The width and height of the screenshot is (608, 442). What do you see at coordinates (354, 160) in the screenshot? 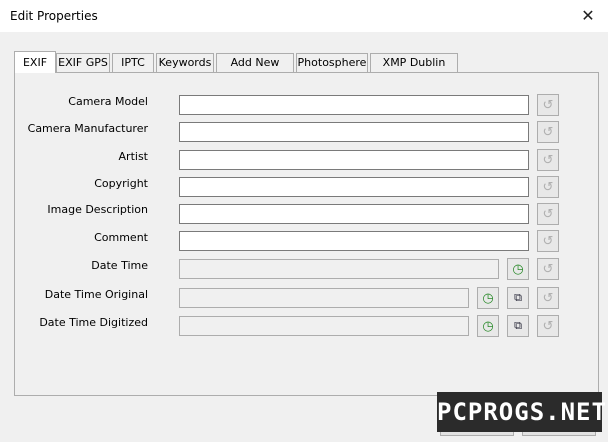
I see `artist-input` at bounding box center [354, 160].